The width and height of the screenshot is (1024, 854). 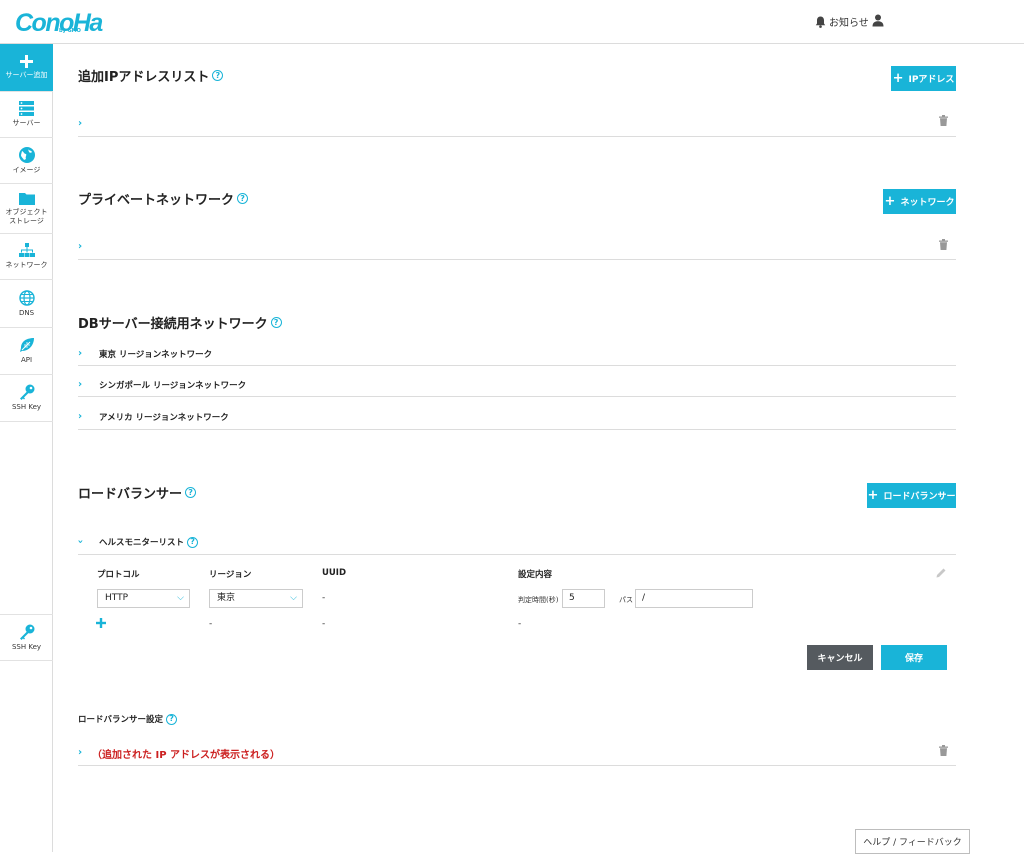 What do you see at coordinates (512, 22) in the screenshot?
I see `top-header: ConoHa by GMO お知らせ` at bounding box center [512, 22].